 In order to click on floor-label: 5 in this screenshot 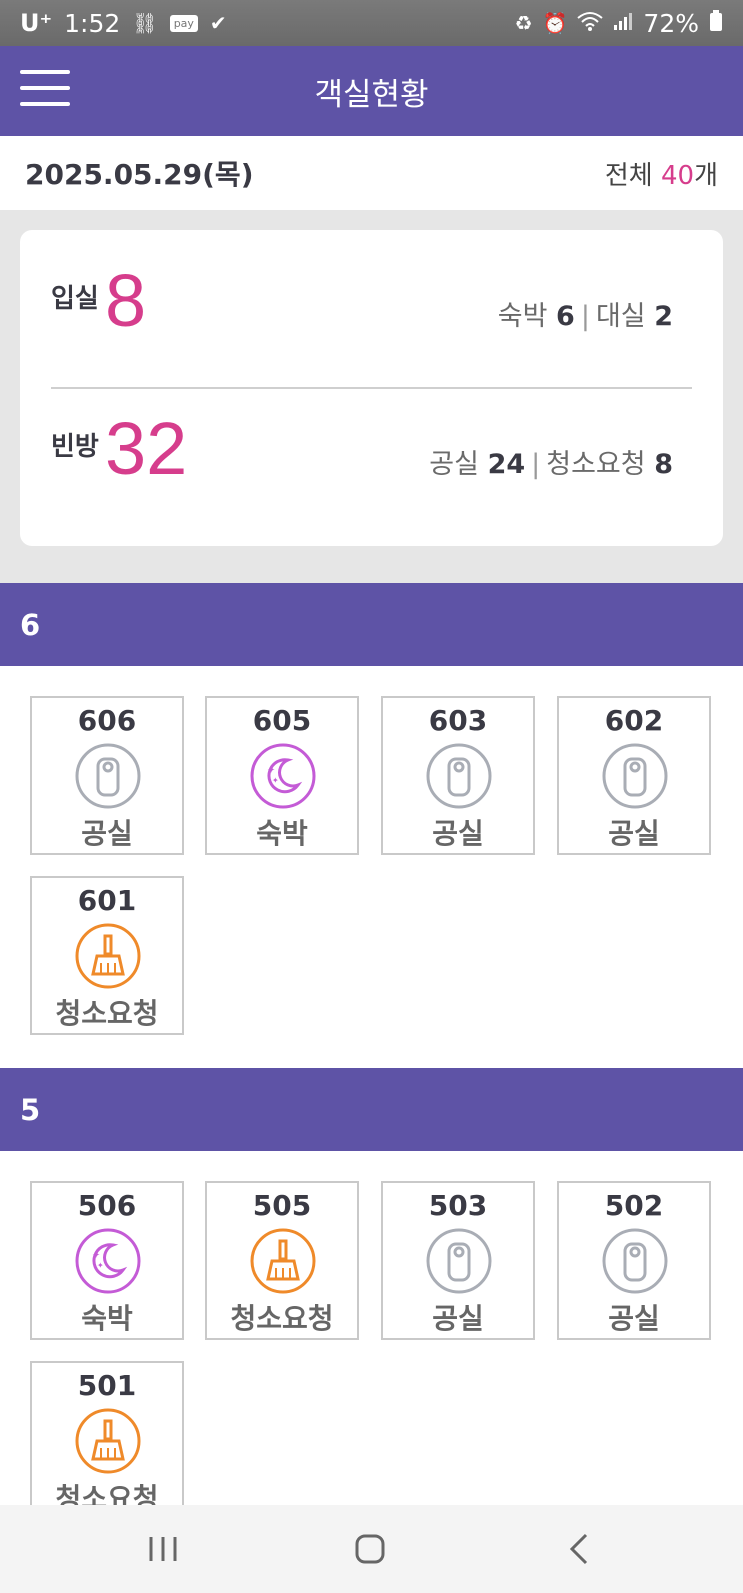, I will do `click(30, 1109)`.